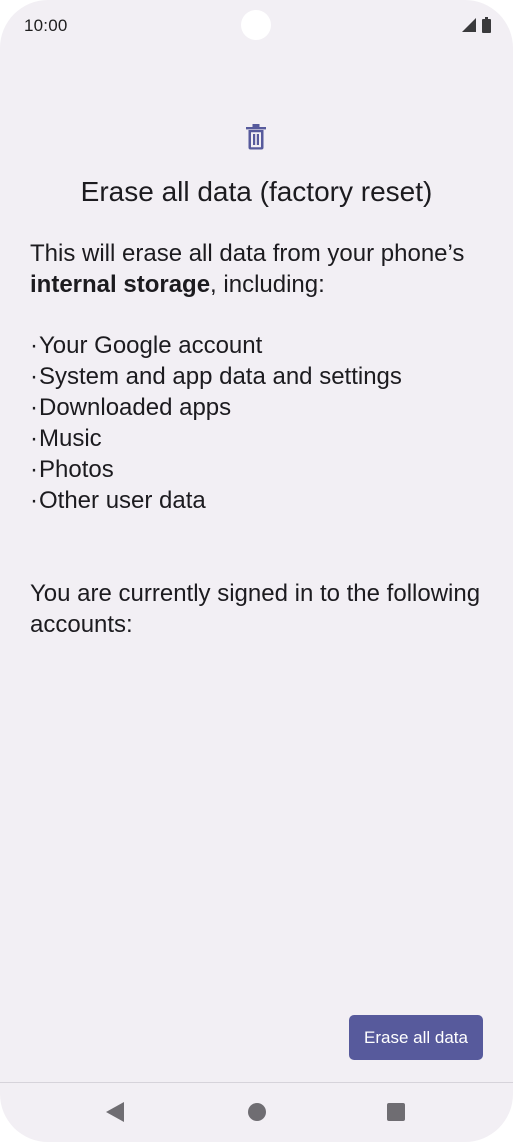 The height and width of the screenshot is (1142, 513). I want to click on list-item: ·Photos, so click(72, 469).